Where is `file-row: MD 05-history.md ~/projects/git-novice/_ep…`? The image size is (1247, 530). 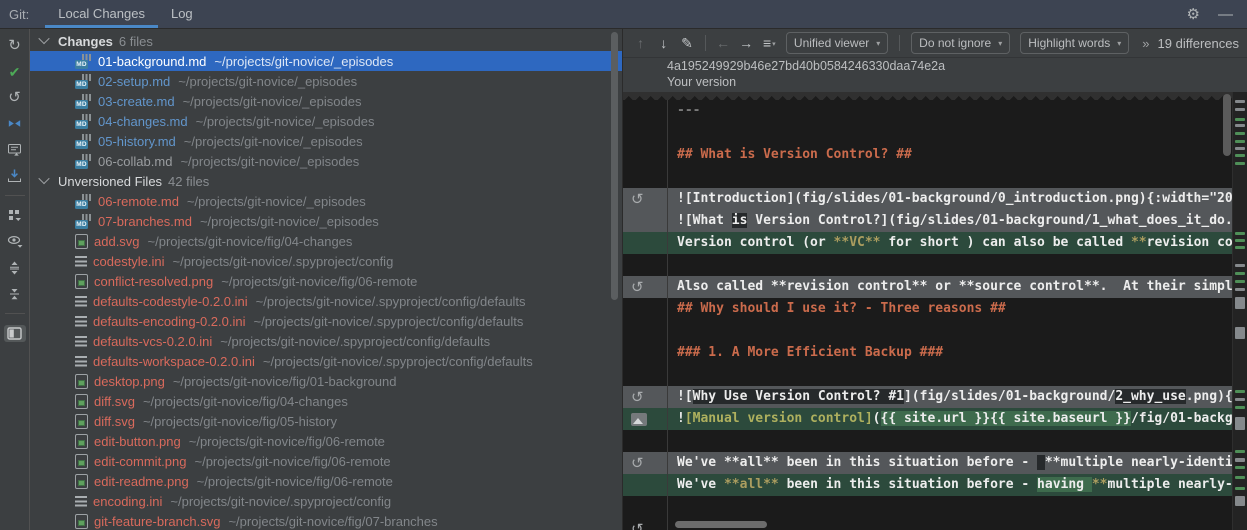
file-row: MD 05-history.md ~/projects/git-novice/_ep… is located at coordinates (326, 141).